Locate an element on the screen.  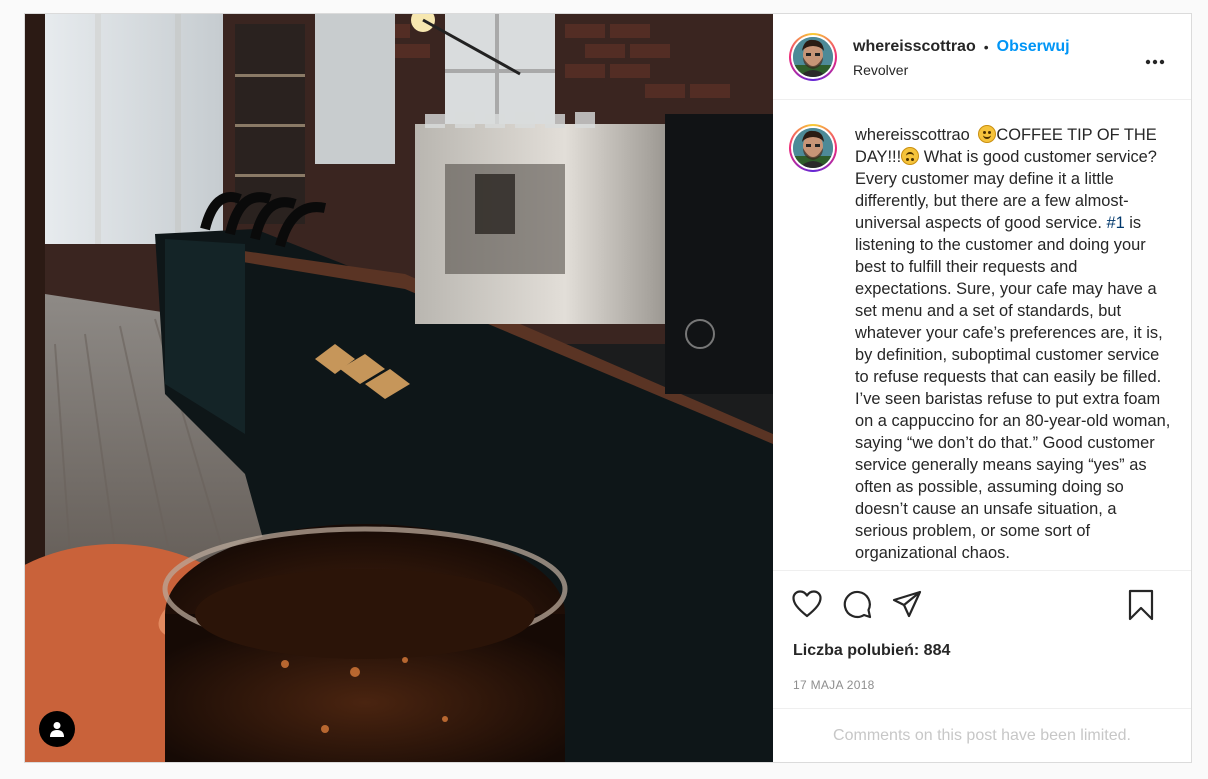
heart-icon is located at coordinates (807, 604).